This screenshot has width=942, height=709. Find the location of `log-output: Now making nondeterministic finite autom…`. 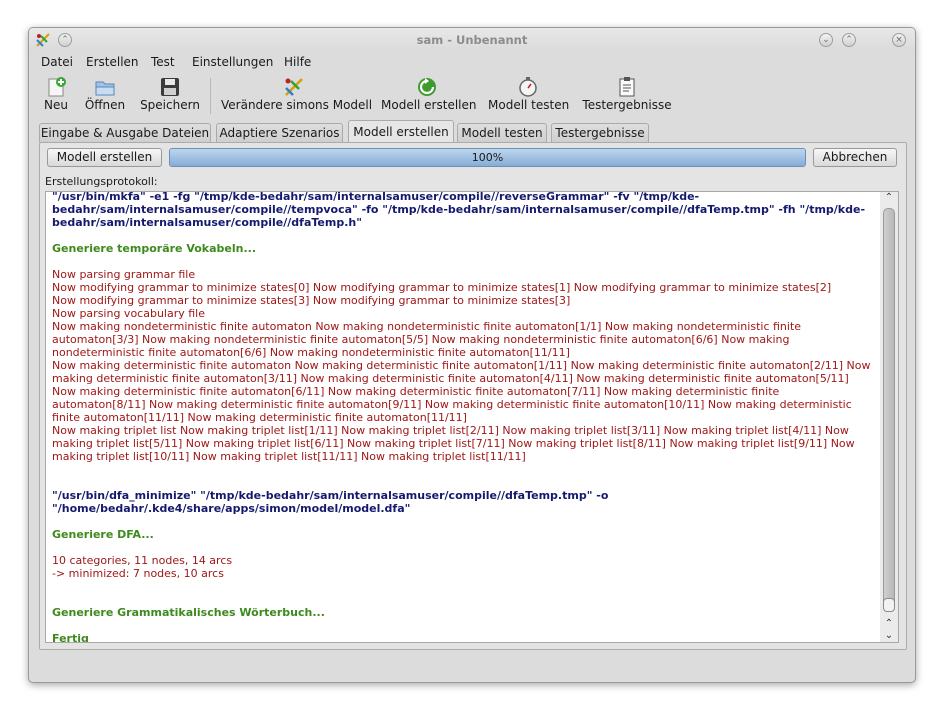

log-output: Now making nondeterministic finite autom… is located at coordinates (427, 339).